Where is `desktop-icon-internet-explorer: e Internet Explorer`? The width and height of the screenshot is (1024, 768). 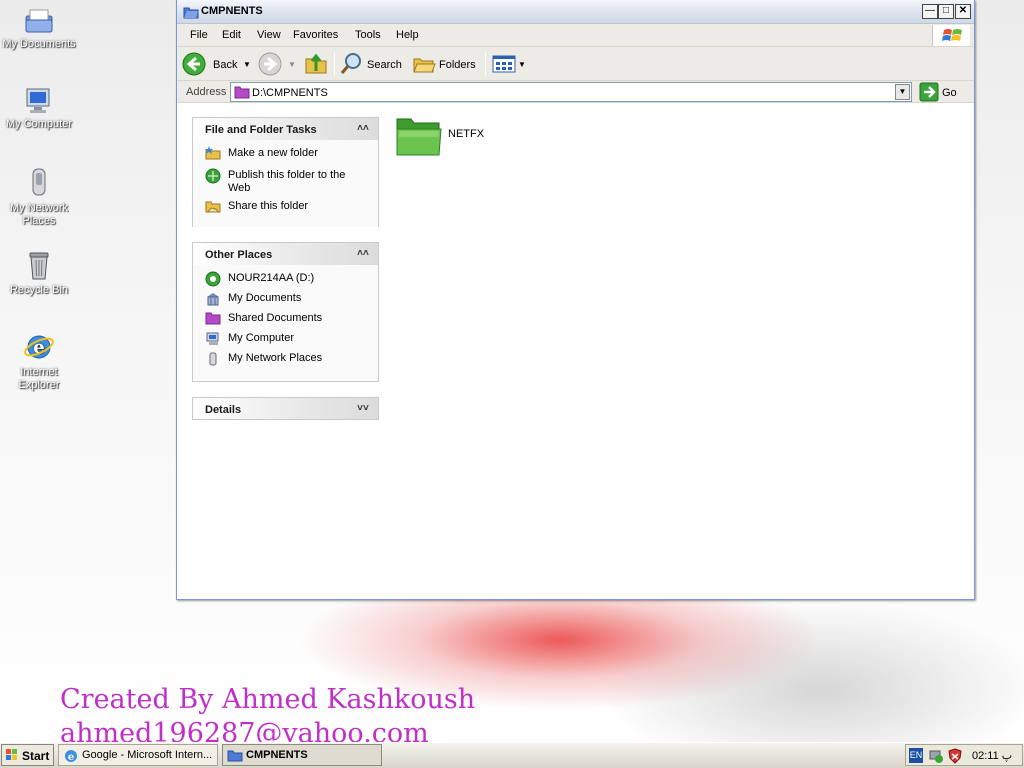
desktop-icon-internet-explorer: e Internet Explorer is located at coordinates (39, 361).